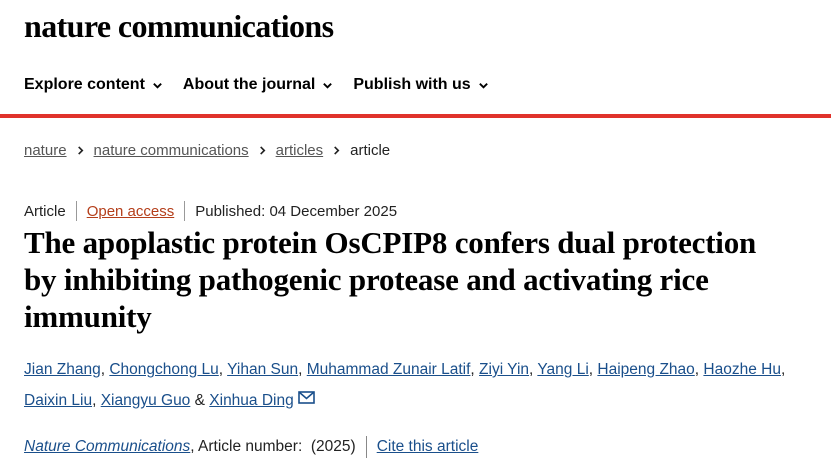  Describe the element at coordinates (171, 150) in the screenshot. I see `breadcrumb-nature-communications: nature communications` at that location.